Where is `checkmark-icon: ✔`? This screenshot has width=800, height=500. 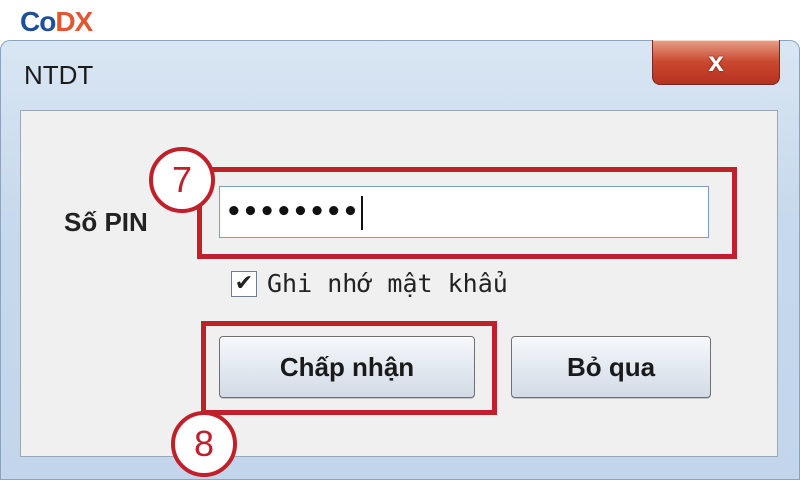
checkmark-icon: ✔ is located at coordinates (244, 283).